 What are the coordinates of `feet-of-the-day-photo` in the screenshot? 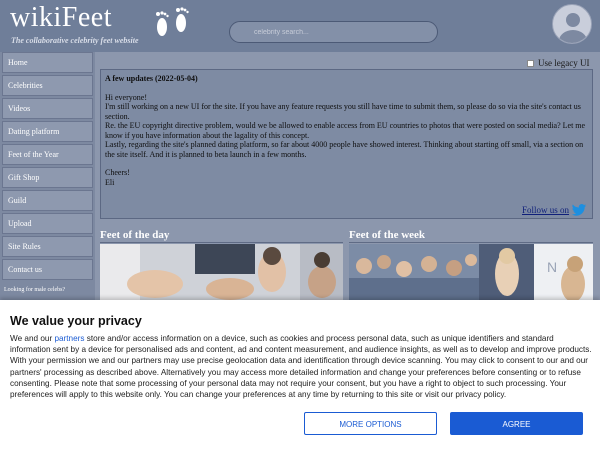 It's located at (221, 272).